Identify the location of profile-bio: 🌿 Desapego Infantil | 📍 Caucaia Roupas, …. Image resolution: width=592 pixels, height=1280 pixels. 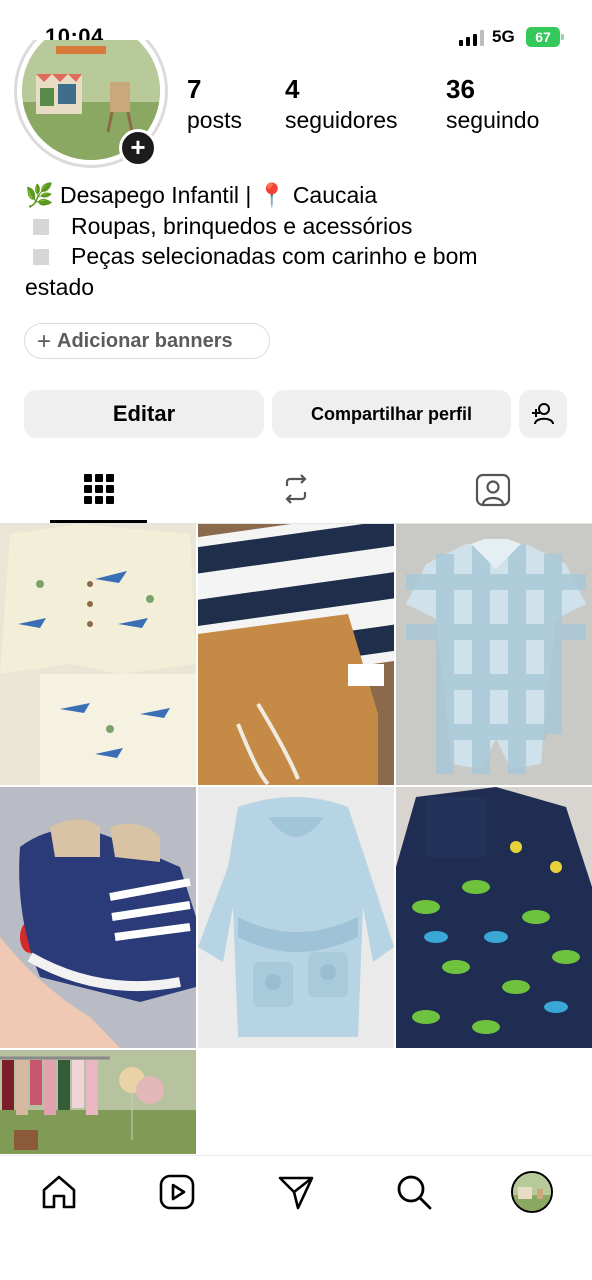
(295, 241).